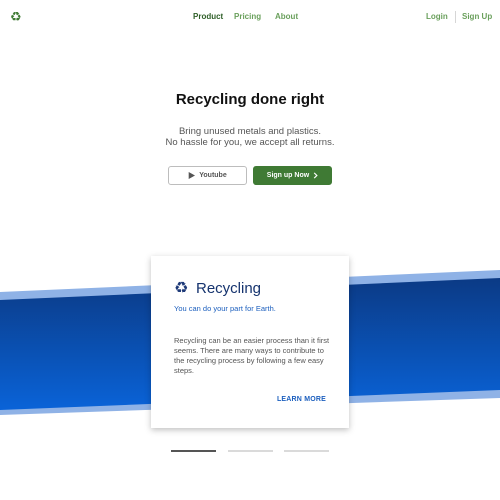 The width and height of the screenshot is (500, 500). Describe the element at coordinates (301, 399) in the screenshot. I see `learn-more-link: LEARN MORE` at that location.